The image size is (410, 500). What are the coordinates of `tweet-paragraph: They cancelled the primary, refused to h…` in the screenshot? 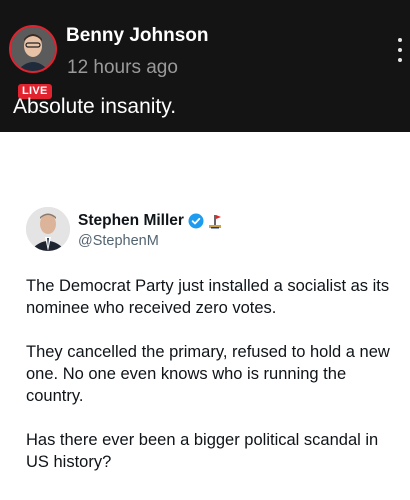 It's located at (208, 374).